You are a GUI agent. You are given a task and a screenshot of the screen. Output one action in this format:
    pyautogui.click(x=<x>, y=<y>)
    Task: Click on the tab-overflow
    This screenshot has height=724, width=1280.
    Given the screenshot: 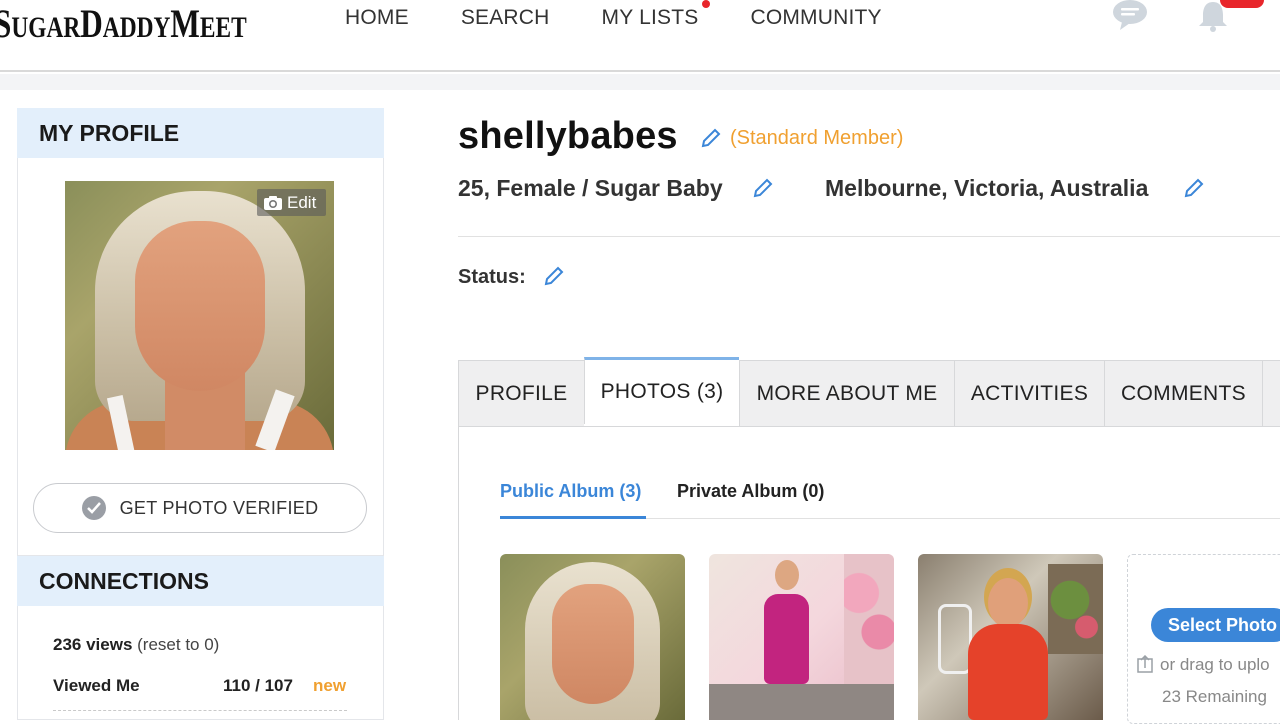 What is the action you would take?
    pyautogui.click(x=1271, y=393)
    